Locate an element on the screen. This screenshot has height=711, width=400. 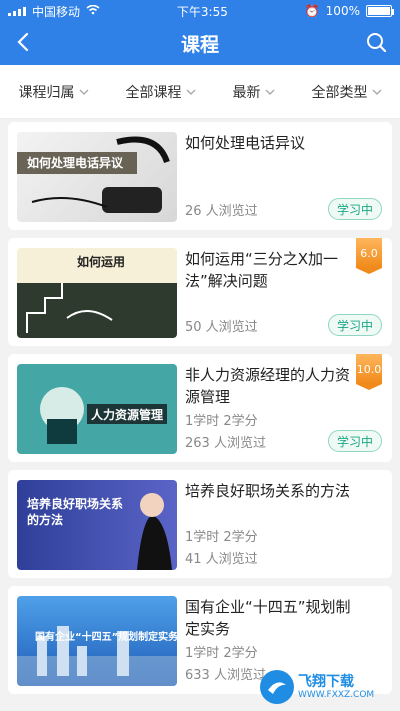
app-header: 中国移动 下午3:55 ⏰ 100% 课程 is located at coordinates (200, 32).